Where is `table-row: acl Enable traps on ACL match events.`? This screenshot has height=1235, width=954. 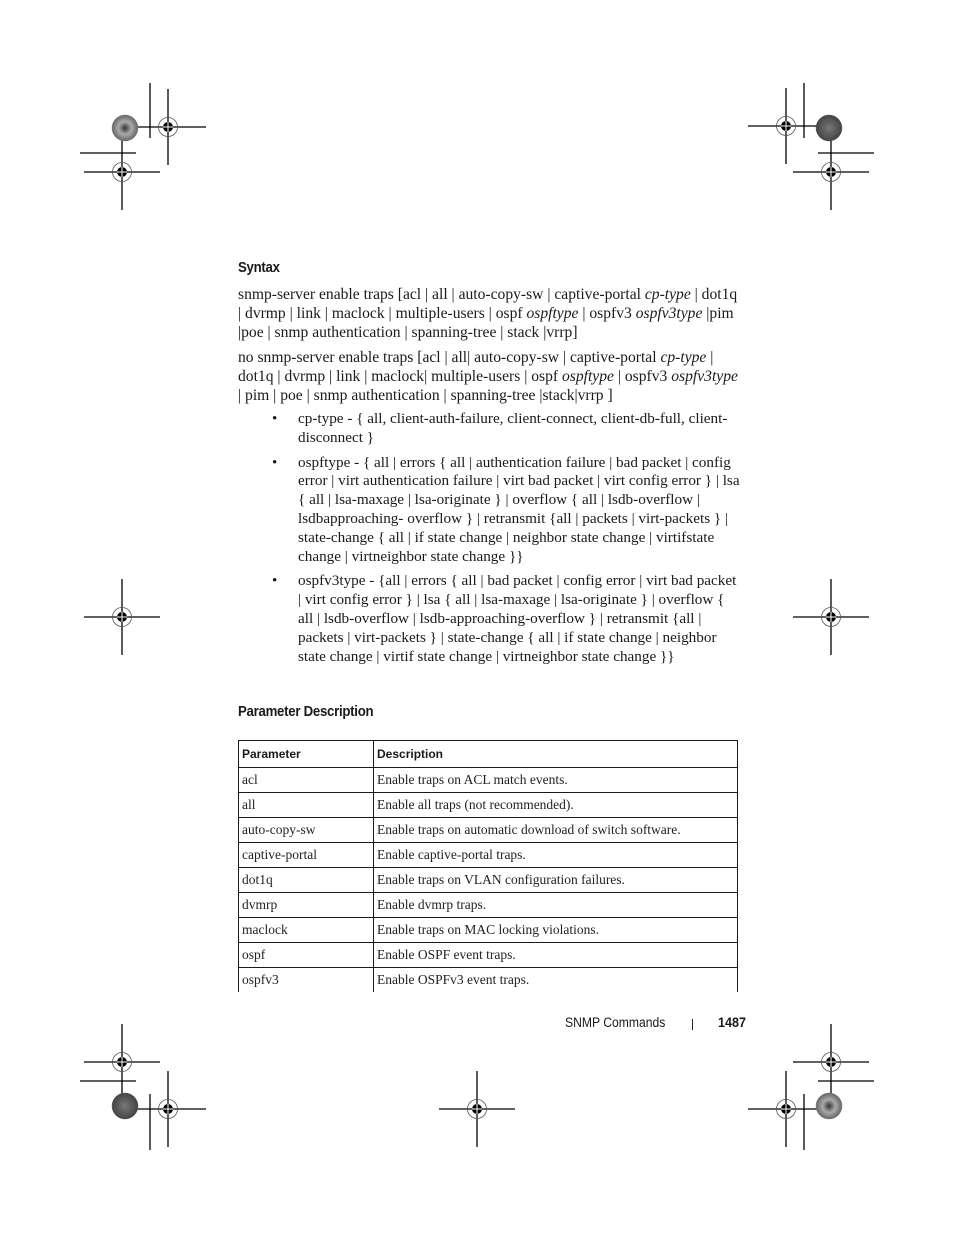 table-row: acl Enable traps on ACL match events. is located at coordinates (488, 780).